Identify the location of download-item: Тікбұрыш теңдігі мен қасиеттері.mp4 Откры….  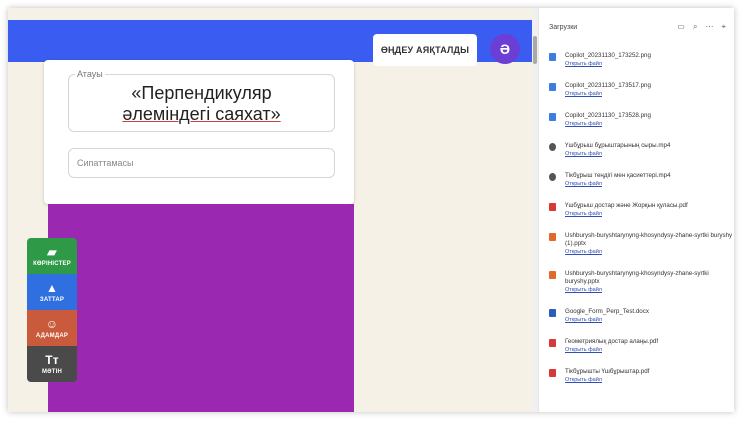
(641, 180).